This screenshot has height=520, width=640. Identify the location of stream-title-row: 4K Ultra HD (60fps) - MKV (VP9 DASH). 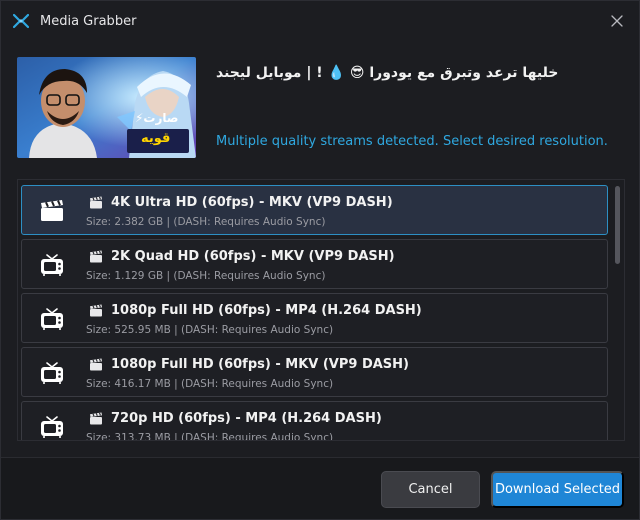
(241, 202).